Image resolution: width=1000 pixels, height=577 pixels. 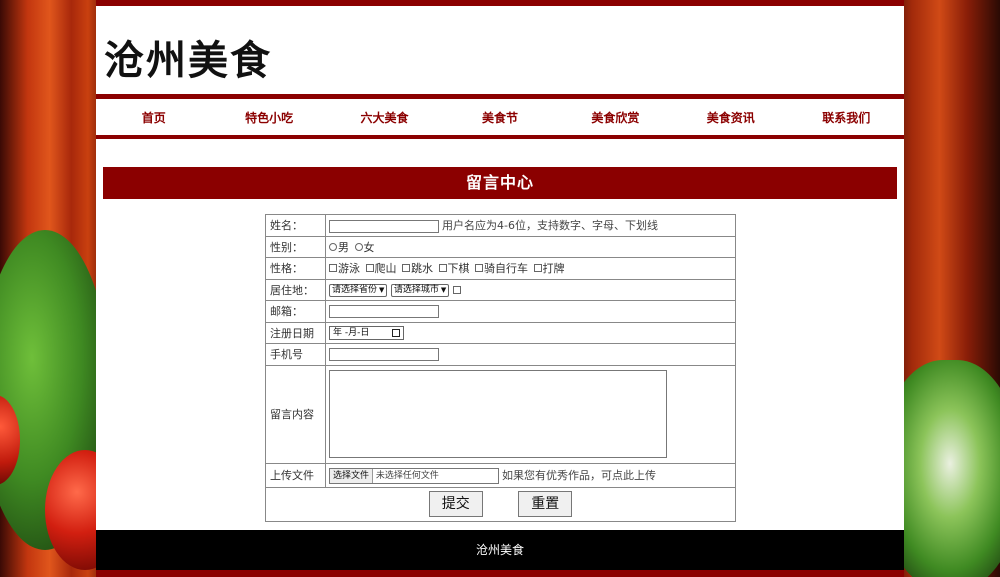 I want to click on gender-female-label: 女, so click(x=369, y=247).